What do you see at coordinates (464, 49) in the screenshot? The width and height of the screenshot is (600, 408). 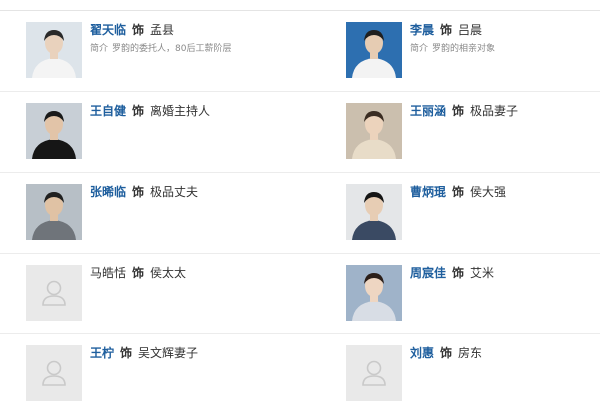 I see `summary-text: 罗韵的相亲对象` at bounding box center [464, 49].